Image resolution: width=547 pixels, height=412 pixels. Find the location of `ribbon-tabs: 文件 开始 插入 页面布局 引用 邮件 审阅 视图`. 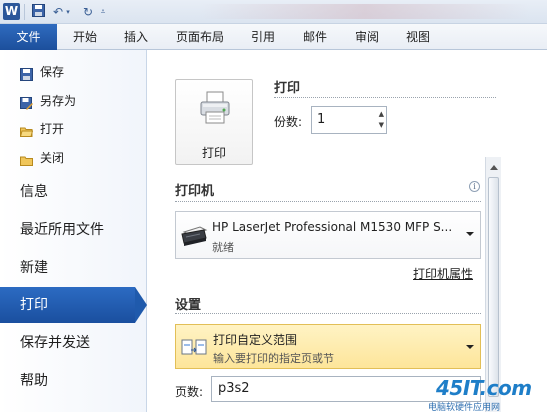

ribbon-tabs: 文件 开始 插入 页面布局 引用 邮件 审阅 视图 is located at coordinates (273, 37).